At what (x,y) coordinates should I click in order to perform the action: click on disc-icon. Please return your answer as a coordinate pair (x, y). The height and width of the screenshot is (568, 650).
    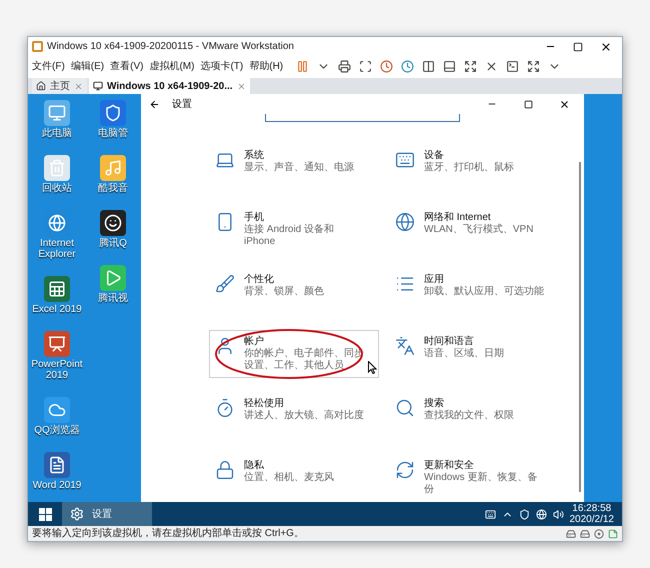
    Looking at the image, I should click on (599, 533).